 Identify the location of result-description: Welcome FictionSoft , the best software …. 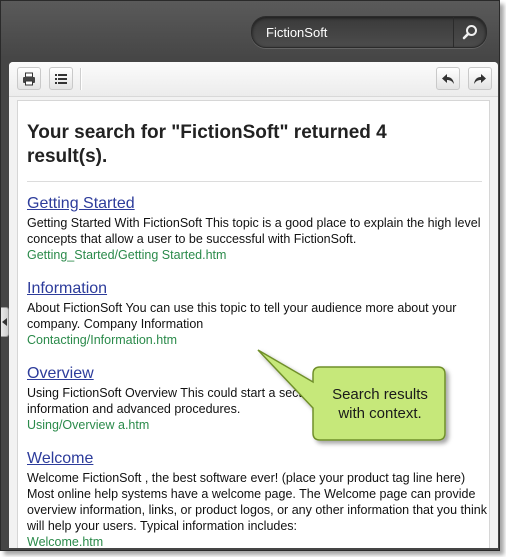
(257, 502).